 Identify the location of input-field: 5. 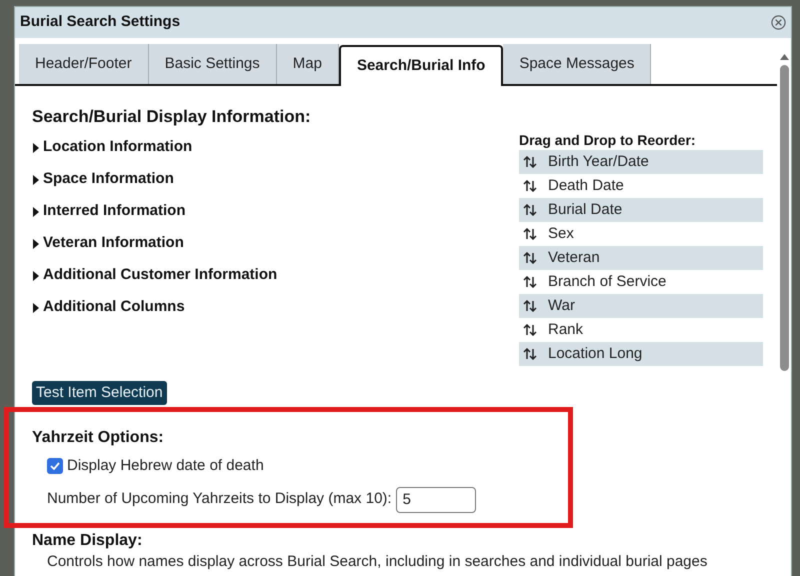
(436, 499).